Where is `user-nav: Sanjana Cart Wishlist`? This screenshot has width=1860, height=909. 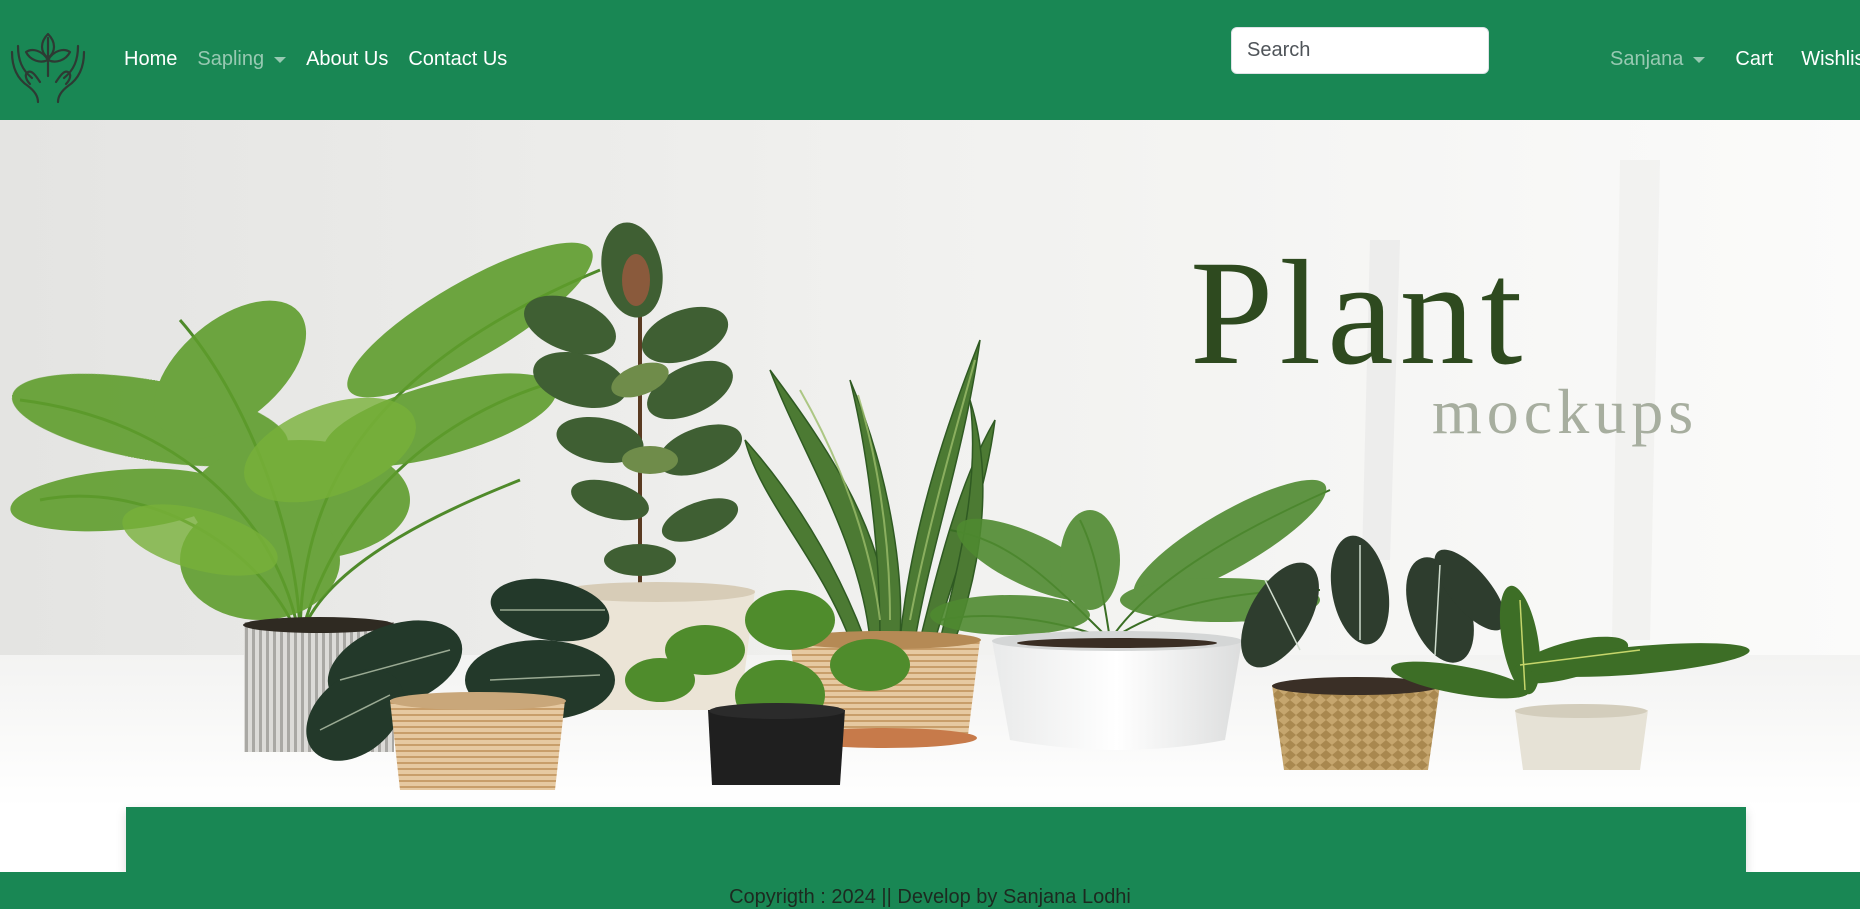 user-nav: Sanjana Cart Wishlist is located at coordinates (1730, 59).